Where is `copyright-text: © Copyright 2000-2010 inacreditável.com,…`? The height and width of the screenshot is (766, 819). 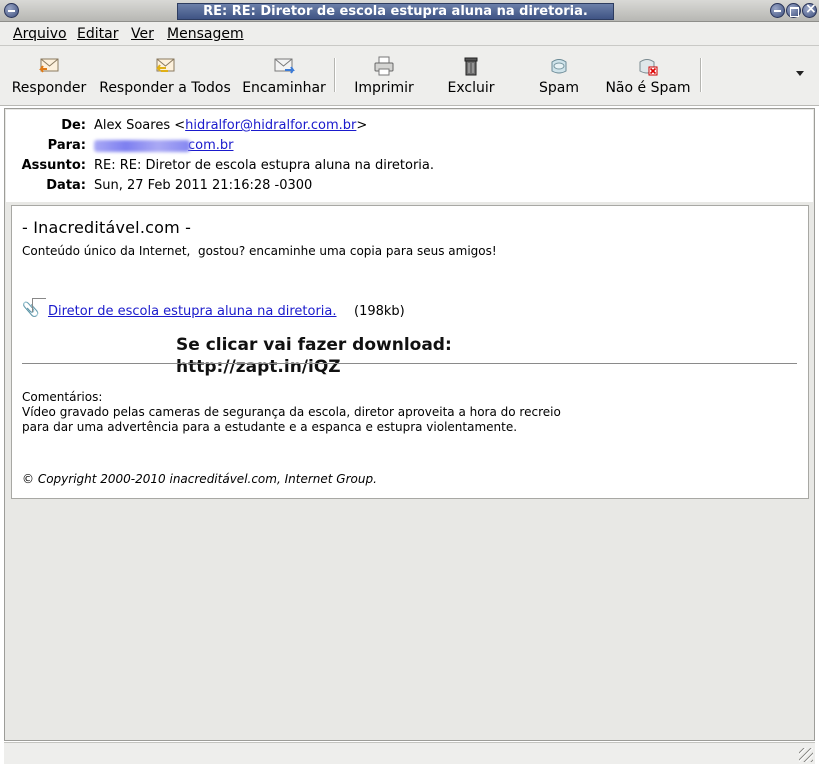 copyright-text: © Copyright 2000-2010 inacreditável.com,… is located at coordinates (199, 479).